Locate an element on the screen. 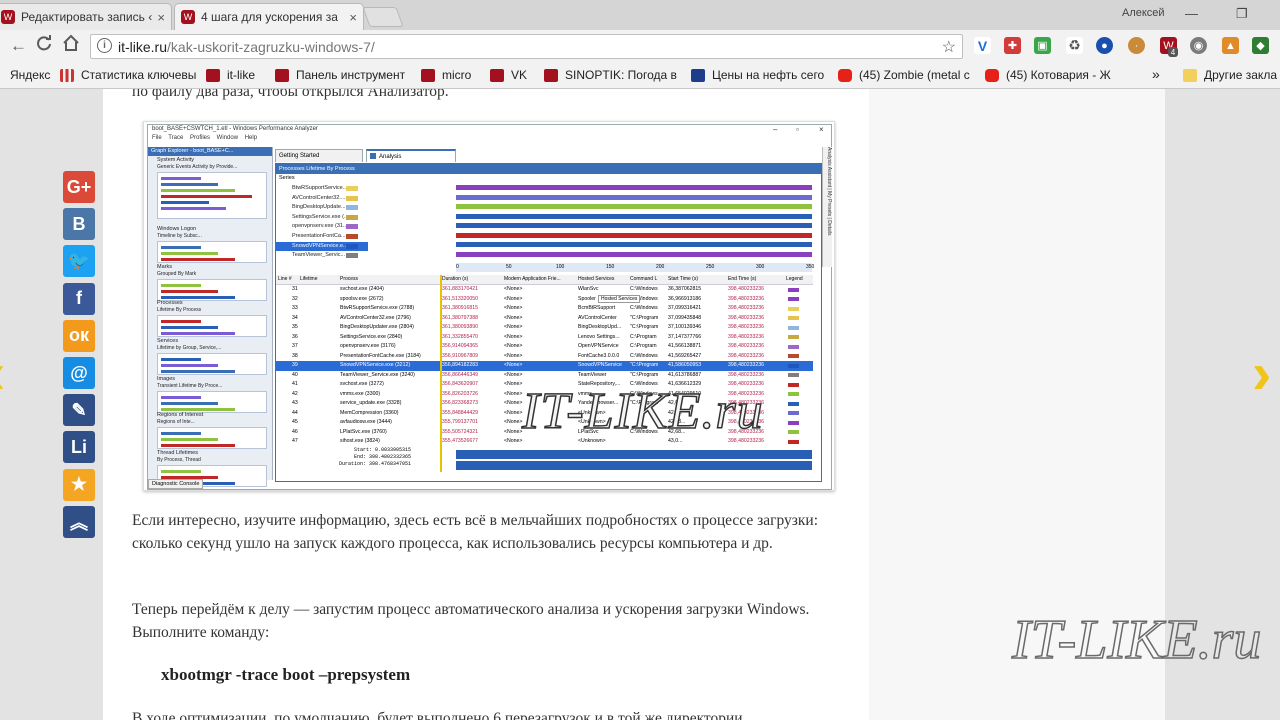 The height and width of the screenshot is (720, 1280). globe-extension-icon: ● is located at coordinates (1104, 45).